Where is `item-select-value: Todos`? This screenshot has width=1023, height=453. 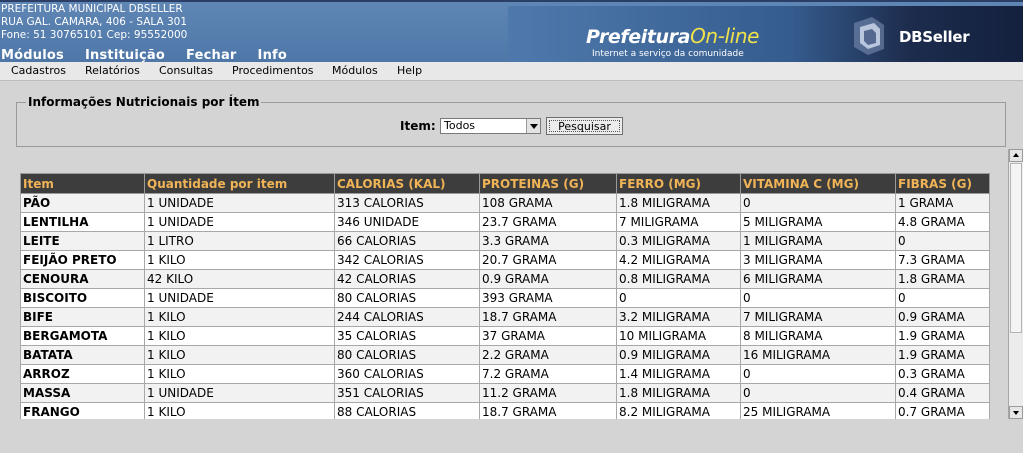 item-select-value: Todos is located at coordinates (460, 125).